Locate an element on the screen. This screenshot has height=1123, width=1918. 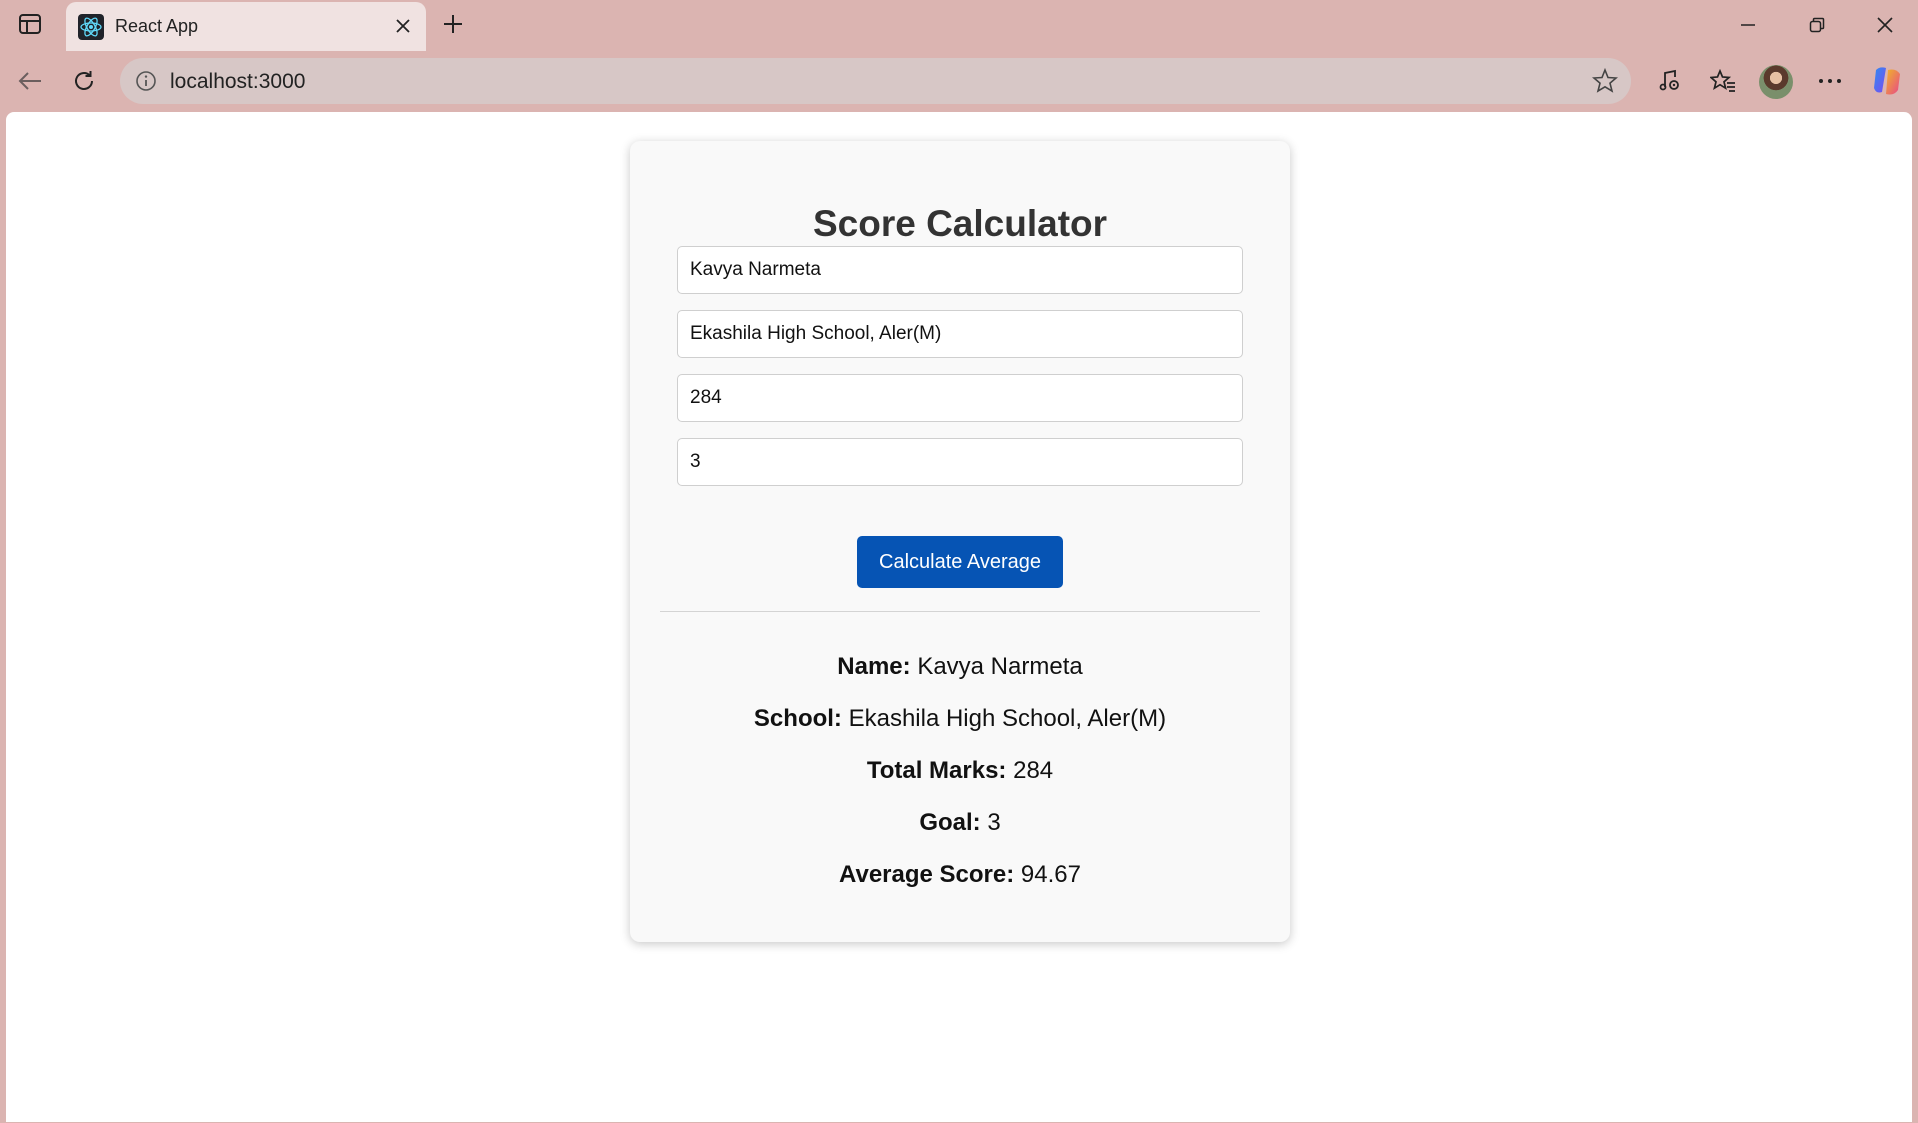
copilot-icon is located at coordinates (1887, 81).